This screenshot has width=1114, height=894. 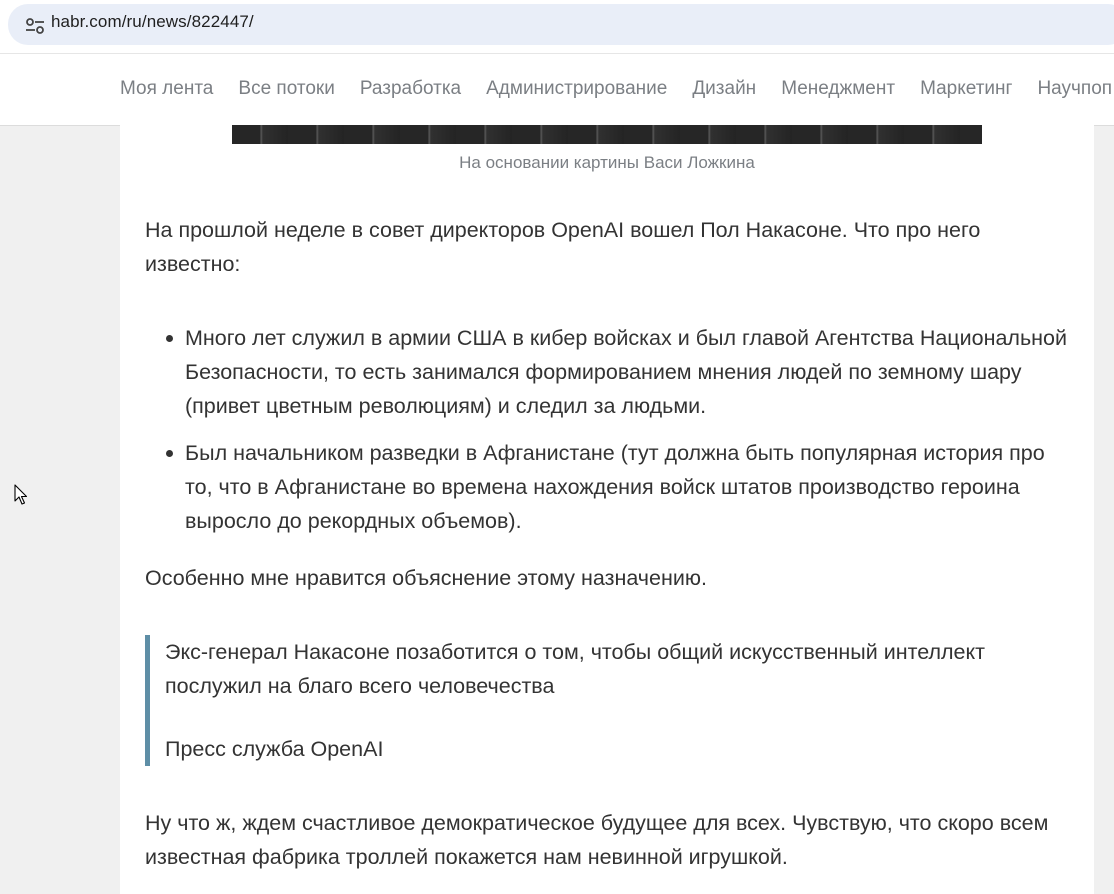 What do you see at coordinates (607, 134) in the screenshot?
I see `article-image` at bounding box center [607, 134].